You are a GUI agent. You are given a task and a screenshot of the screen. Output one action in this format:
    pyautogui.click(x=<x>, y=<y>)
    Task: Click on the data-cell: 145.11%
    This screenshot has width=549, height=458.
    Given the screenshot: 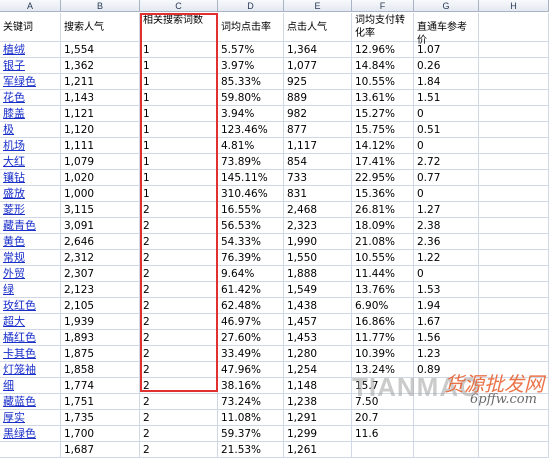 What is the action you would take?
    pyautogui.click(x=251, y=178)
    